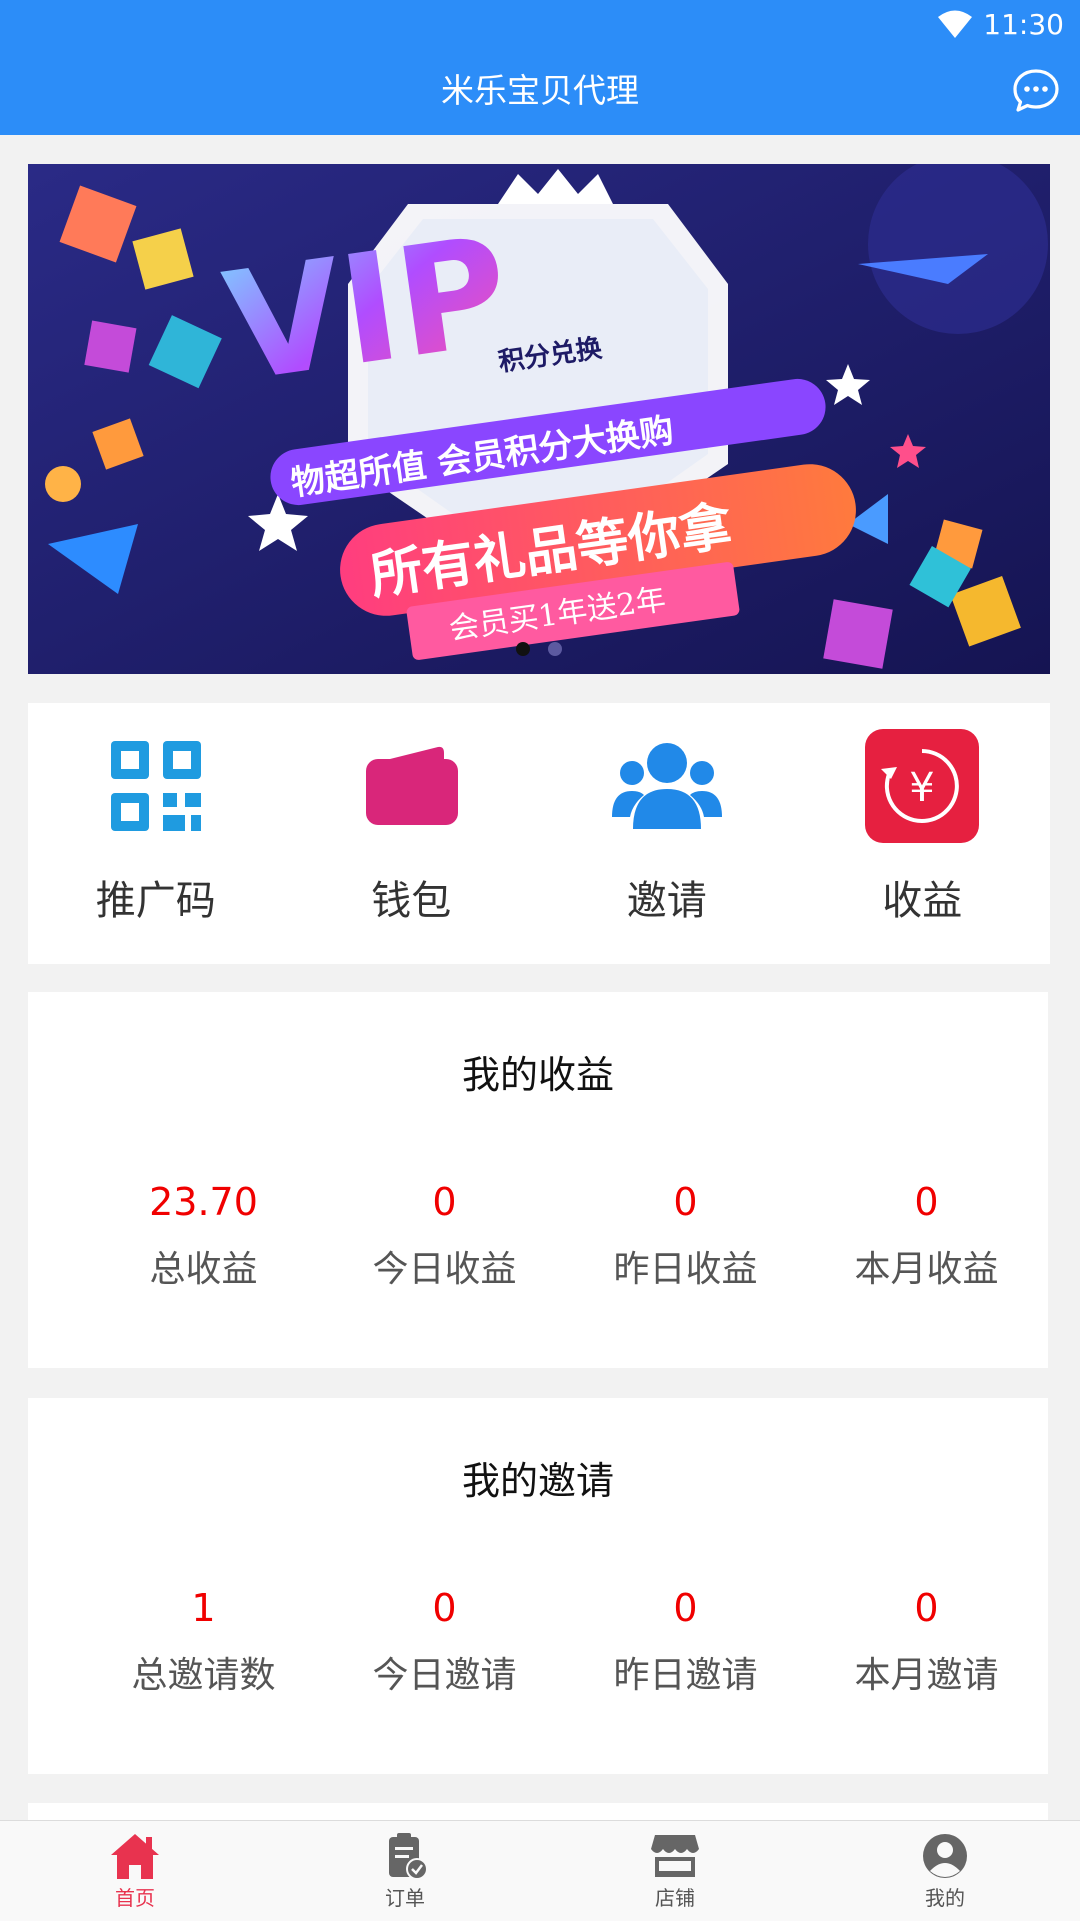  I want to click on yen-exchange-icon: ¥, so click(922, 786).